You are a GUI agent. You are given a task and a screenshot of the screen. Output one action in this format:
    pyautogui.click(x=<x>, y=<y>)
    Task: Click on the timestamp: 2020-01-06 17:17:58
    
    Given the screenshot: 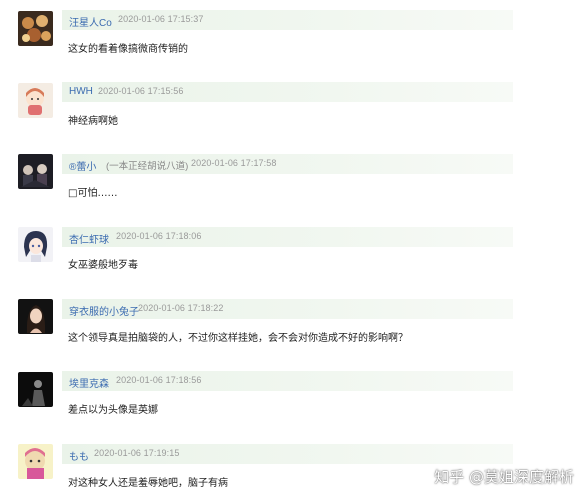 What is the action you would take?
    pyautogui.click(x=234, y=163)
    